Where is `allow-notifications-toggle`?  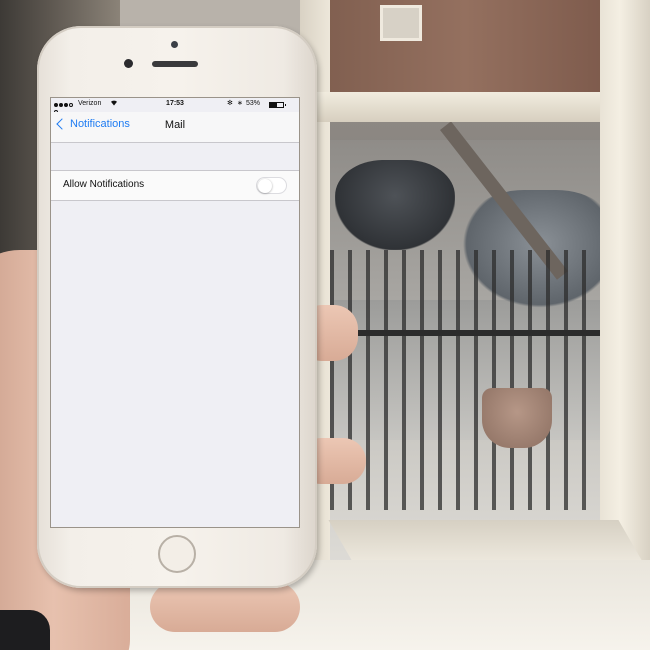
allow-notifications-toggle is located at coordinates (271, 185).